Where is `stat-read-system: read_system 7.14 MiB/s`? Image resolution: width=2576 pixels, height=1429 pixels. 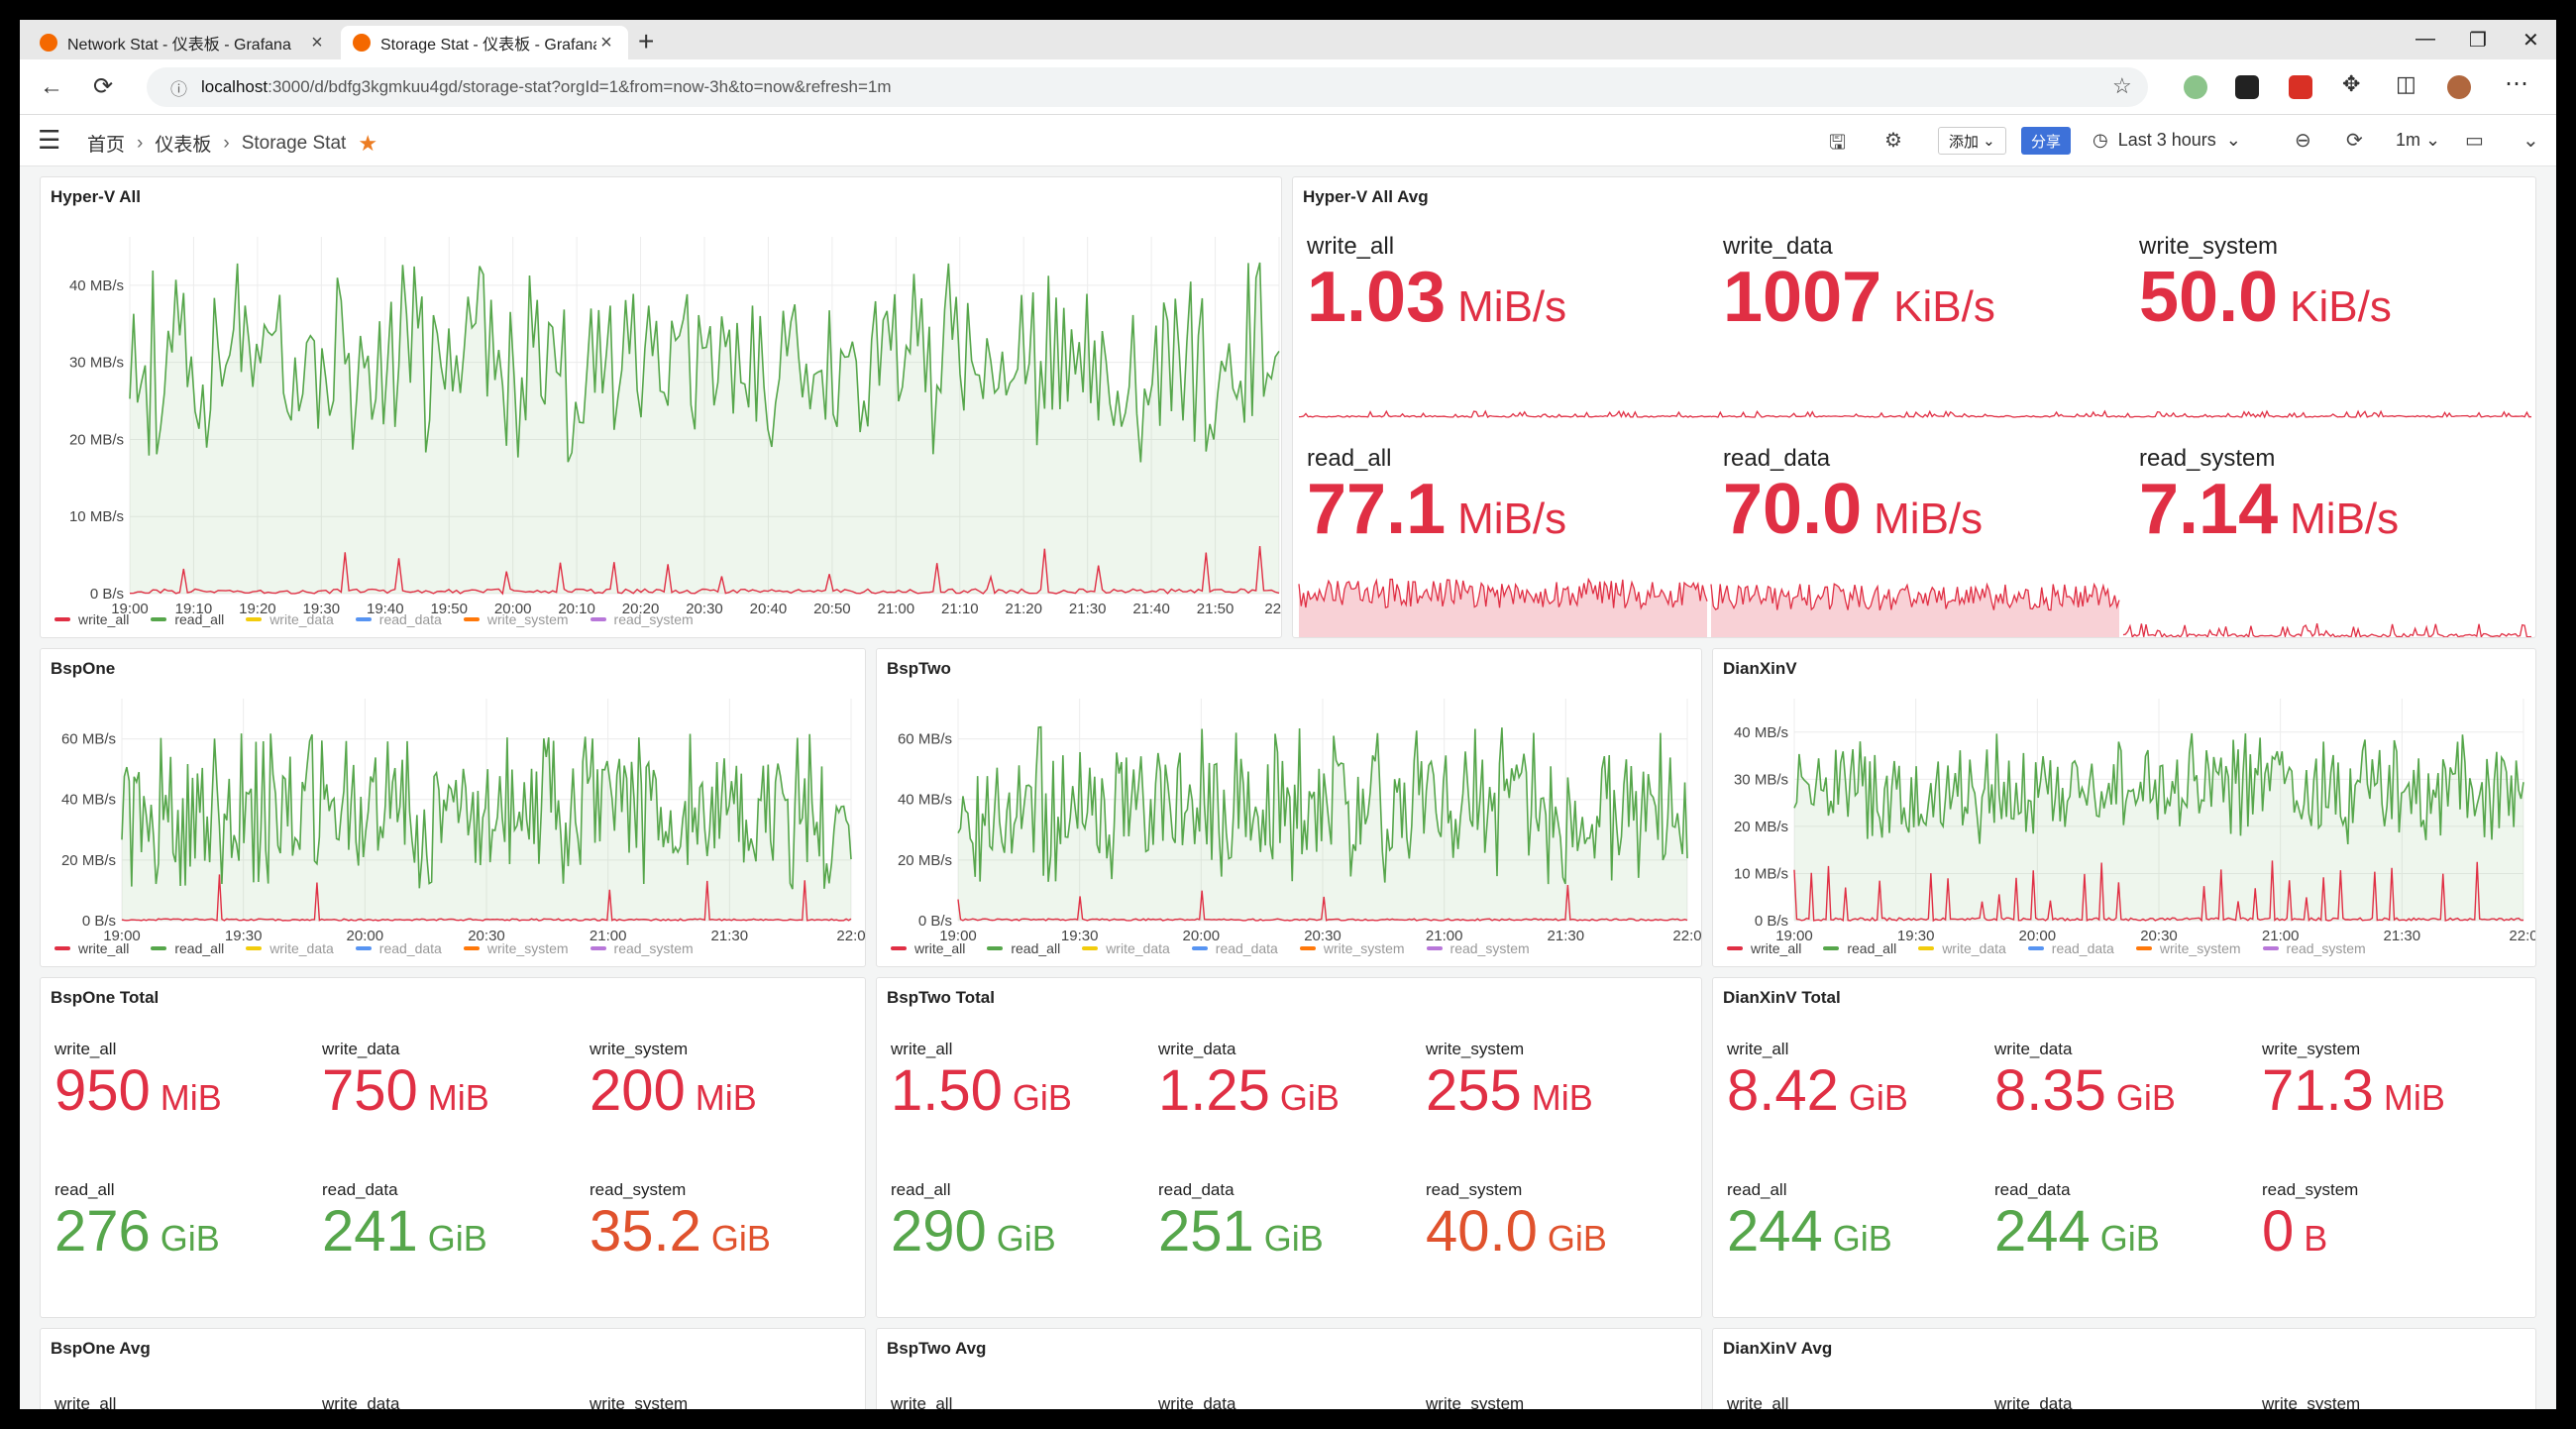
stat-read-system: read_system 7.14 MiB/s is located at coordinates (2269, 497).